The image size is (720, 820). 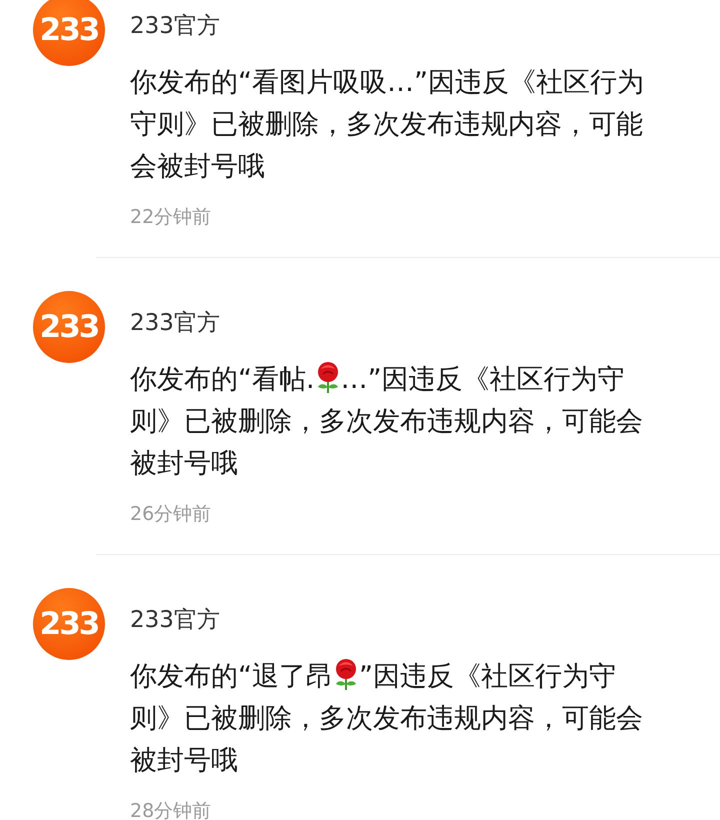 What do you see at coordinates (387, 125) in the screenshot?
I see `message-text: 你发布的“看图片吸吸…”因违反《社区行为守则》已被删除，多次发布违规内容，可能会被封号哦` at bounding box center [387, 125].